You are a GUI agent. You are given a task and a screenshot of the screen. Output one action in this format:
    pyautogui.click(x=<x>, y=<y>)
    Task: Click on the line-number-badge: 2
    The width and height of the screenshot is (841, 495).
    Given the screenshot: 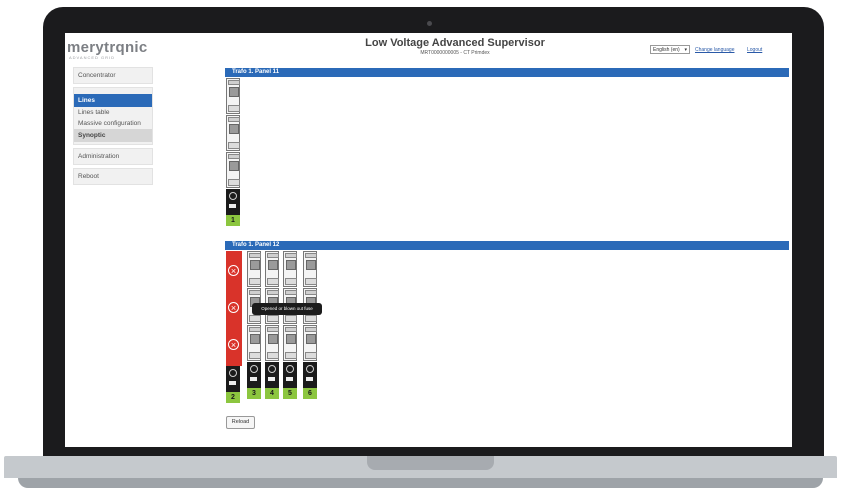 What is the action you would take?
    pyautogui.click(x=233, y=397)
    